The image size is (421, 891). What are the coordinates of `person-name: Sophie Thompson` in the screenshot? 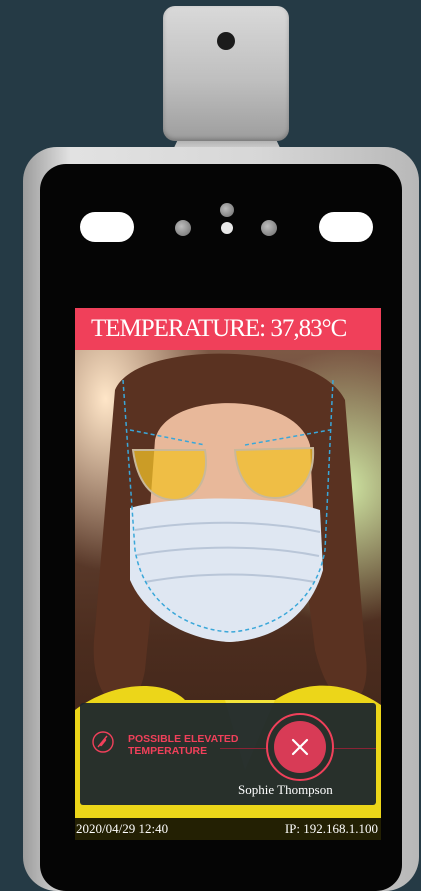 It's located at (285, 789).